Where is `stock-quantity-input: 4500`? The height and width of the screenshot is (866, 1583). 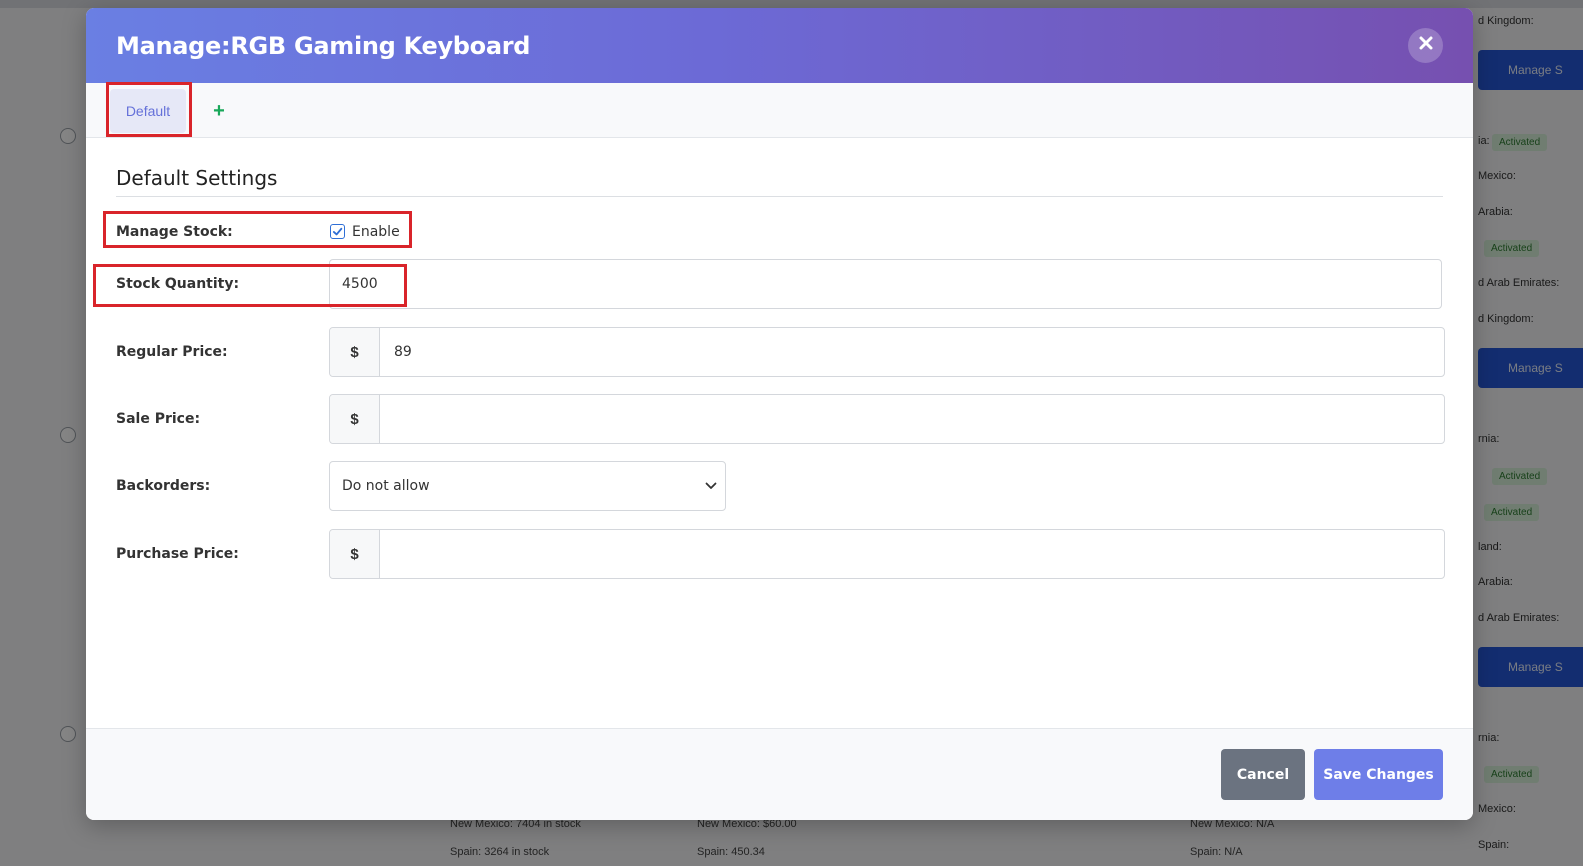 stock-quantity-input: 4500 is located at coordinates (885, 284).